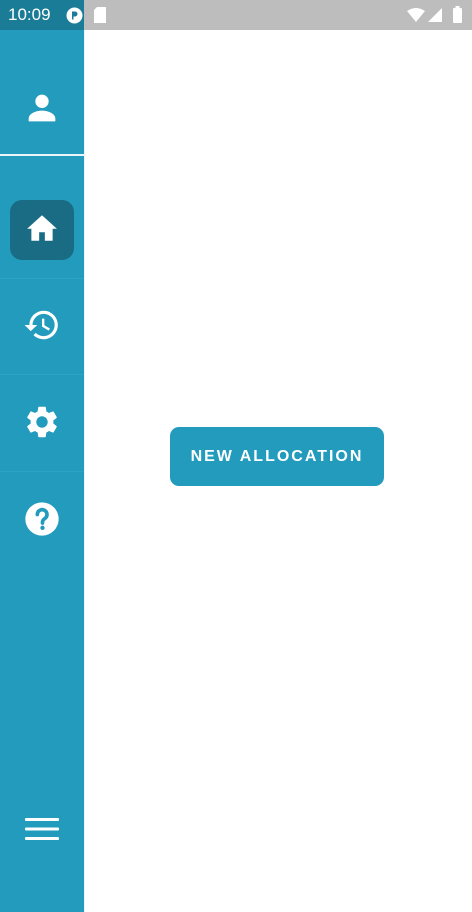  I want to click on sidebar-item-history, so click(42, 327).